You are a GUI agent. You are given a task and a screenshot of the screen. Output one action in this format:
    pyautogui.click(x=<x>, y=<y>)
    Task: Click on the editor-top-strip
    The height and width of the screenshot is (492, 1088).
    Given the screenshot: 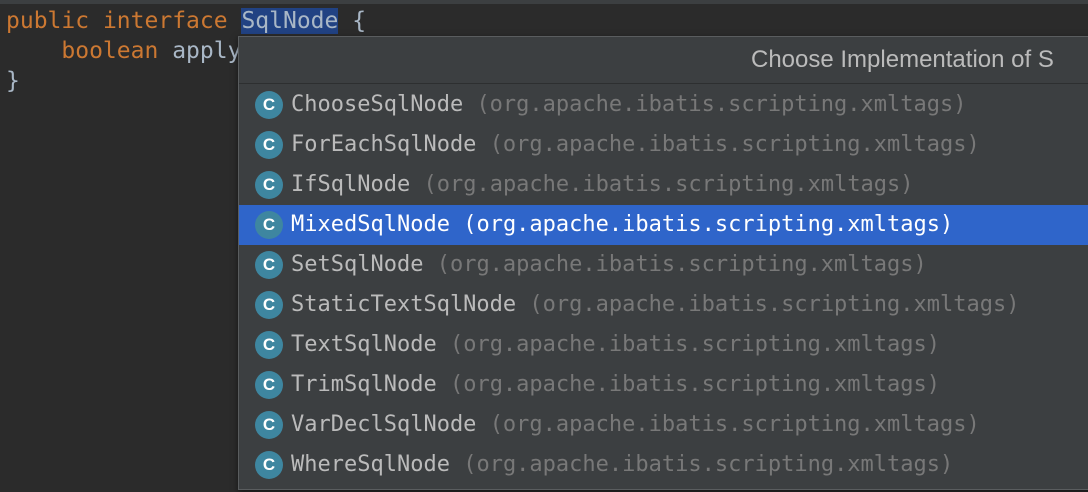 What is the action you would take?
    pyautogui.click(x=544, y=2)
    